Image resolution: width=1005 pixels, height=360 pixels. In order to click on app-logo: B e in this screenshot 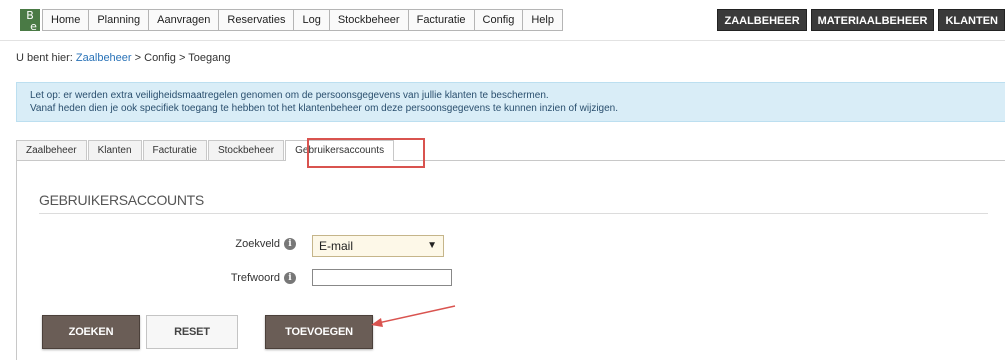, I will do `click(30, 20)`.